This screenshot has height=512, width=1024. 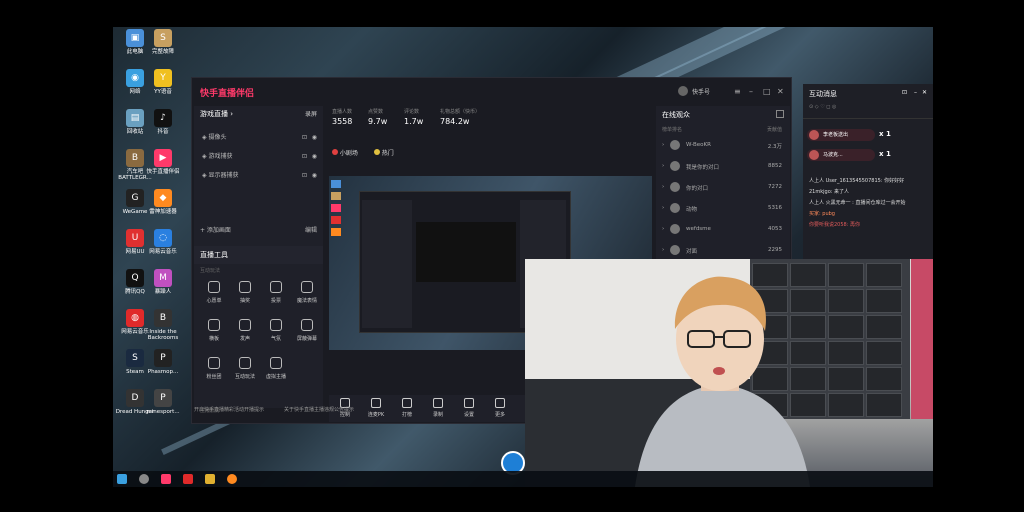 What do you see at coordinates (767, 91) in the screenshot?
I see `maximize-icon: □` at bounding box center [767, 91].